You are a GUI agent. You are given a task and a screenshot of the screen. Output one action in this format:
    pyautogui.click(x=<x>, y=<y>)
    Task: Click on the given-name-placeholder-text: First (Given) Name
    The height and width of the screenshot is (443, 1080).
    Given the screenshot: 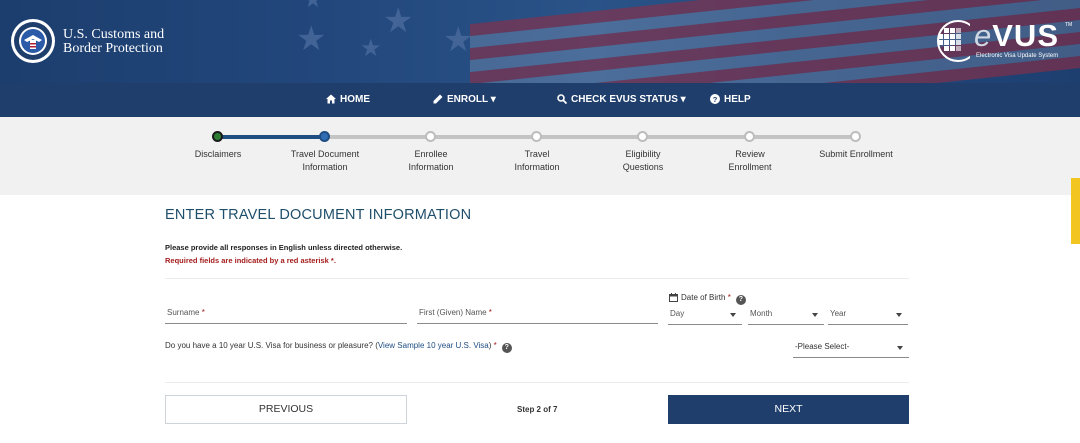 What is the action you would take?
    pyautogui.click(x=453, y=312)
    